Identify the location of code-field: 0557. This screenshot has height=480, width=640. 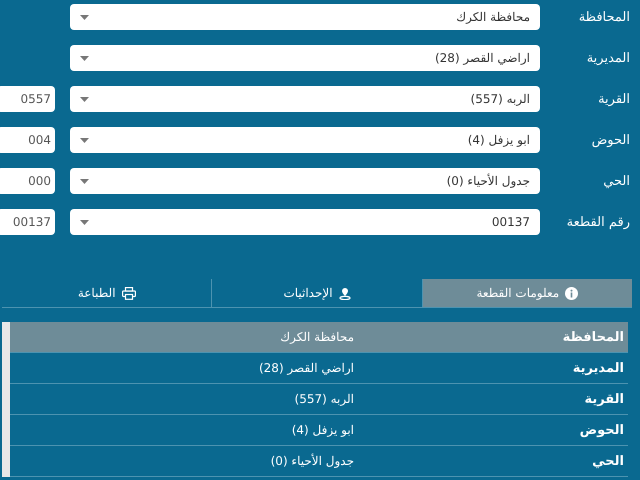
(27, 99).